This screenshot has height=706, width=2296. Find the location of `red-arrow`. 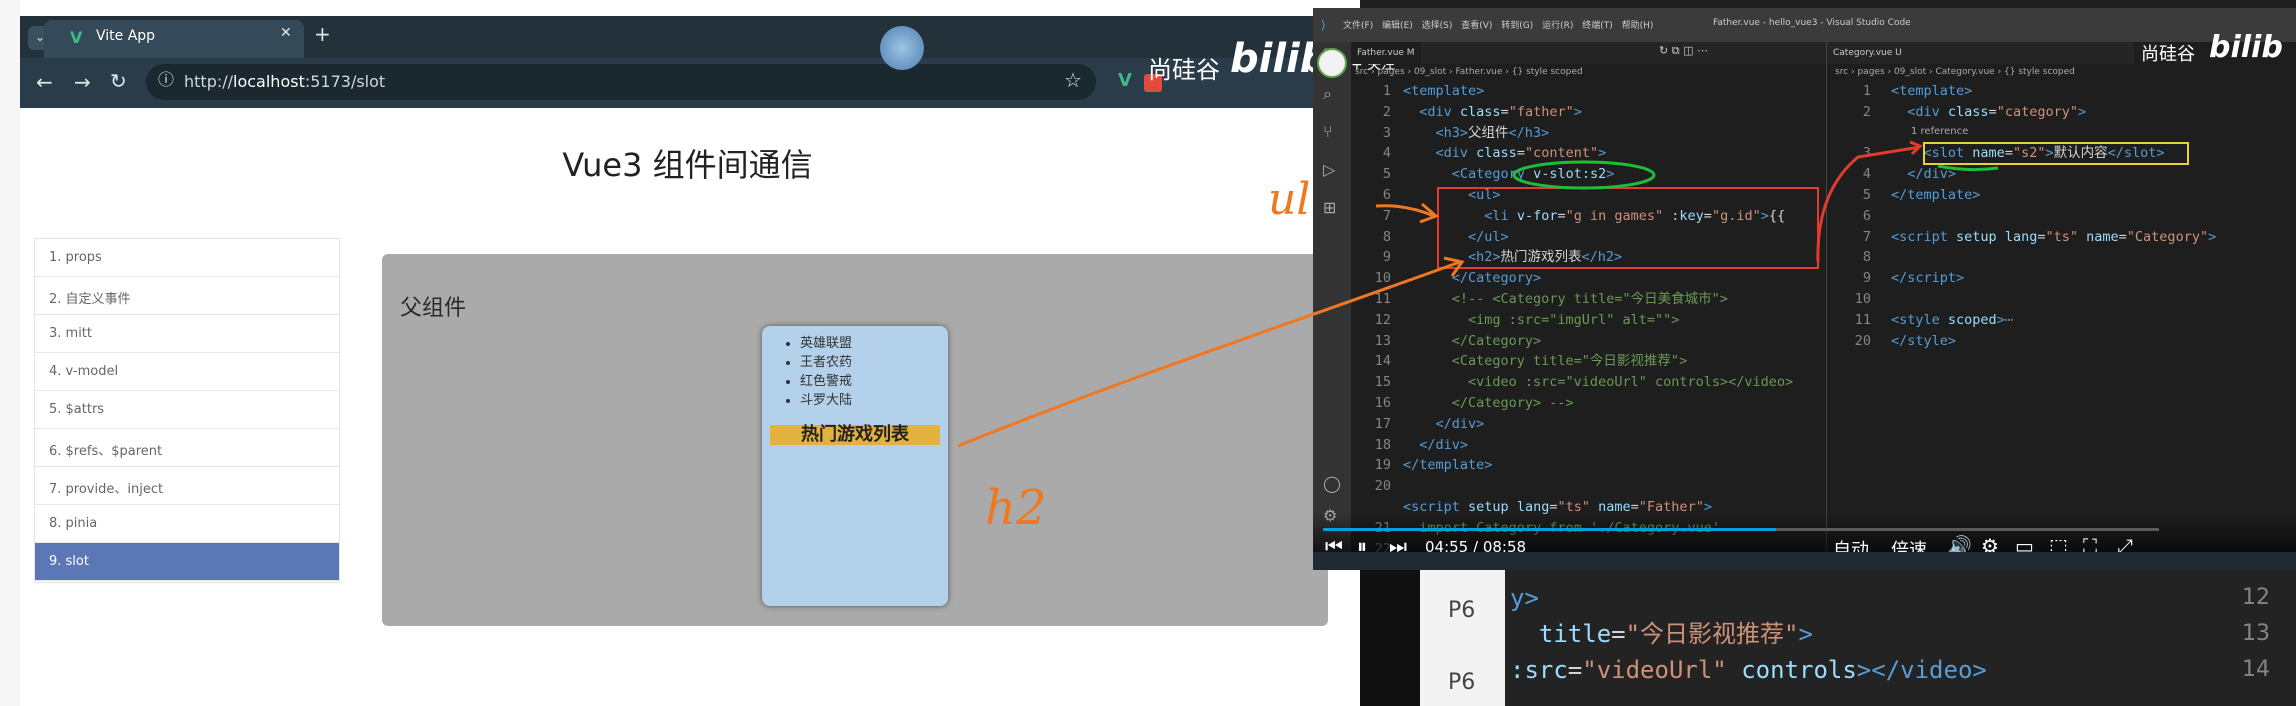

red-arrow is located at coordinates (1868, 204).